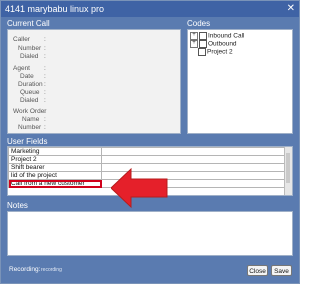 This screenshot has width=320, height=284. I want to click on number-colon: :, so click(45, 48).